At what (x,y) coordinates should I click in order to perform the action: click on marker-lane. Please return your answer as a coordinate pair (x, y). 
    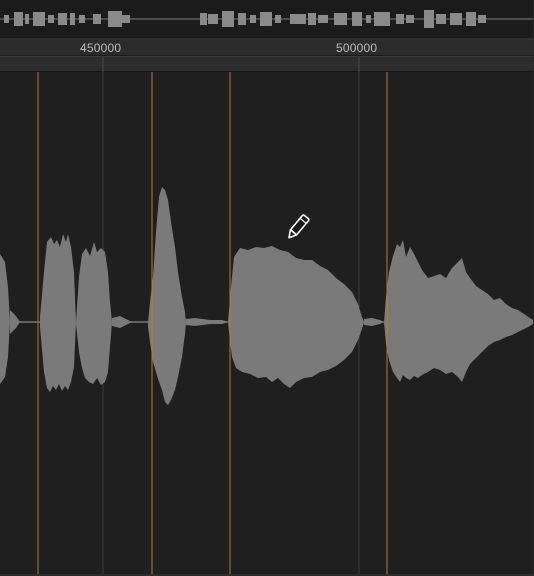
    Looking at the image, I should click on (266, 64).